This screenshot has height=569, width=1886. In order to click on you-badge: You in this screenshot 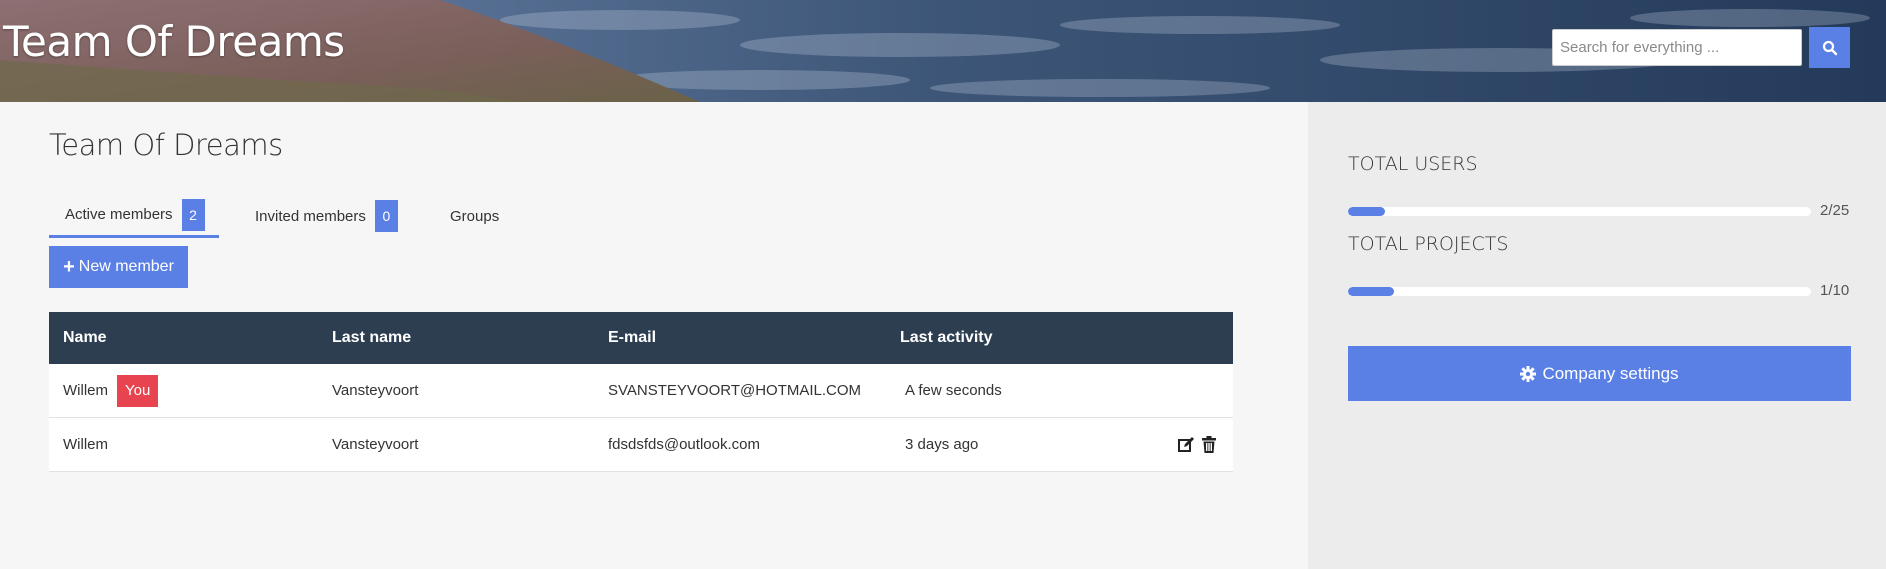, I will do `click(138, 390)`.